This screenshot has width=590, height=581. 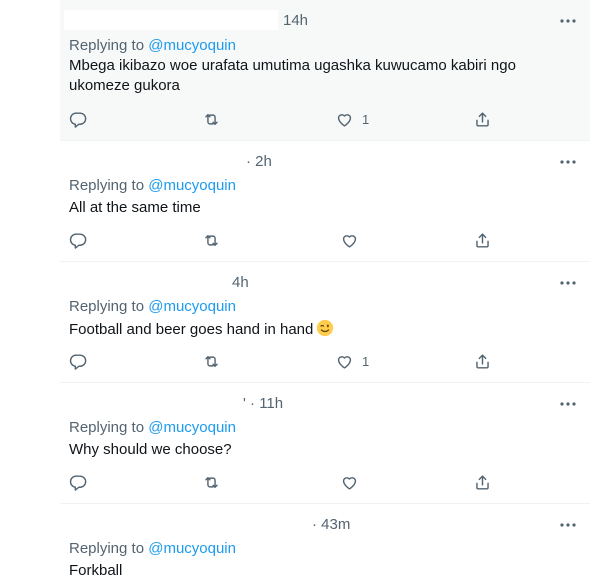 What do you see at coordinates (135, 207) in the screenshot?
I see `tweet-text-line: All at the same time` at bounding box center [135, 207].